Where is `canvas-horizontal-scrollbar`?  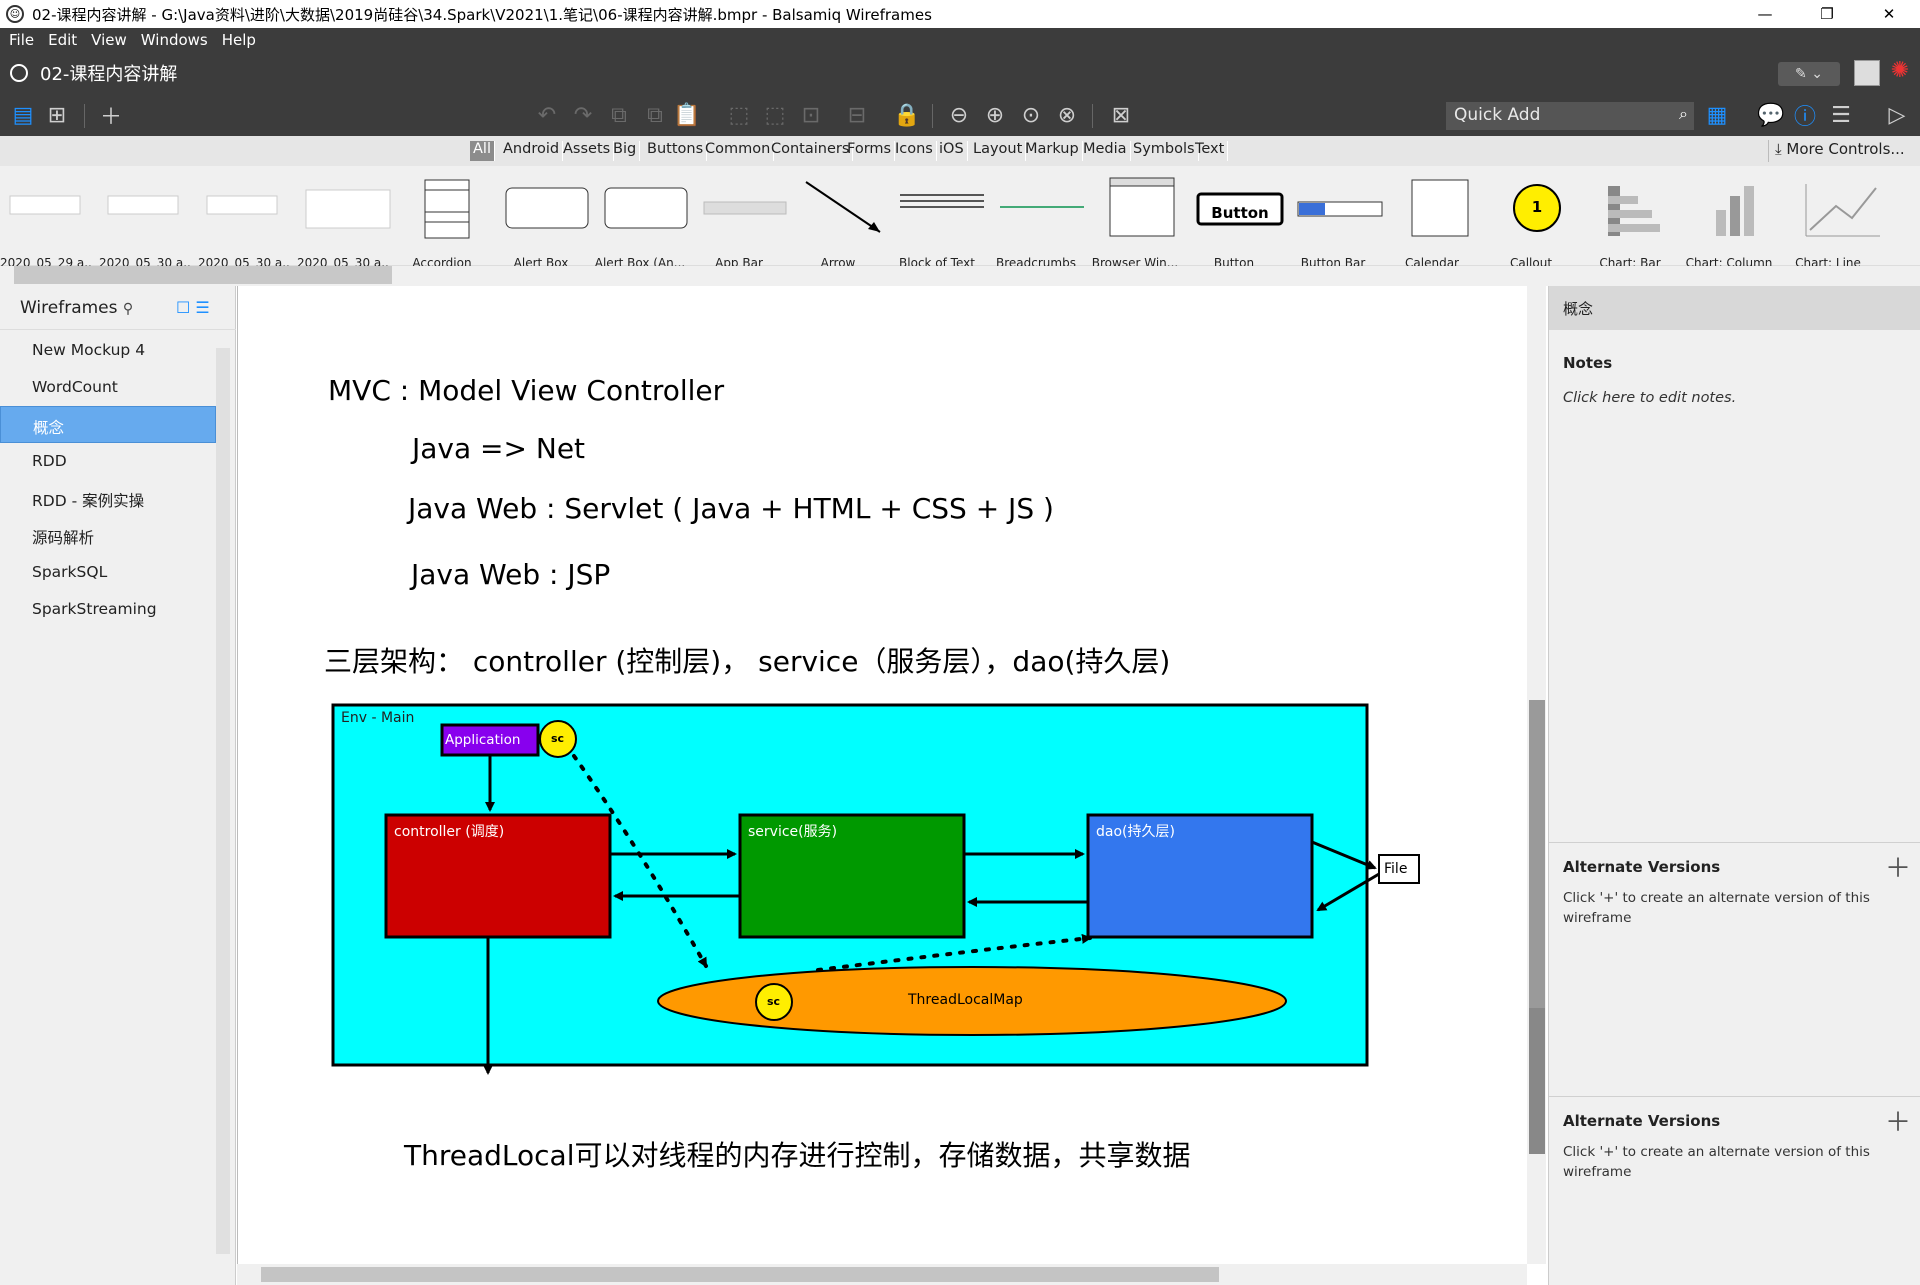 canvas-horizontal-scrollbar is located at coordinates (882, 1274).